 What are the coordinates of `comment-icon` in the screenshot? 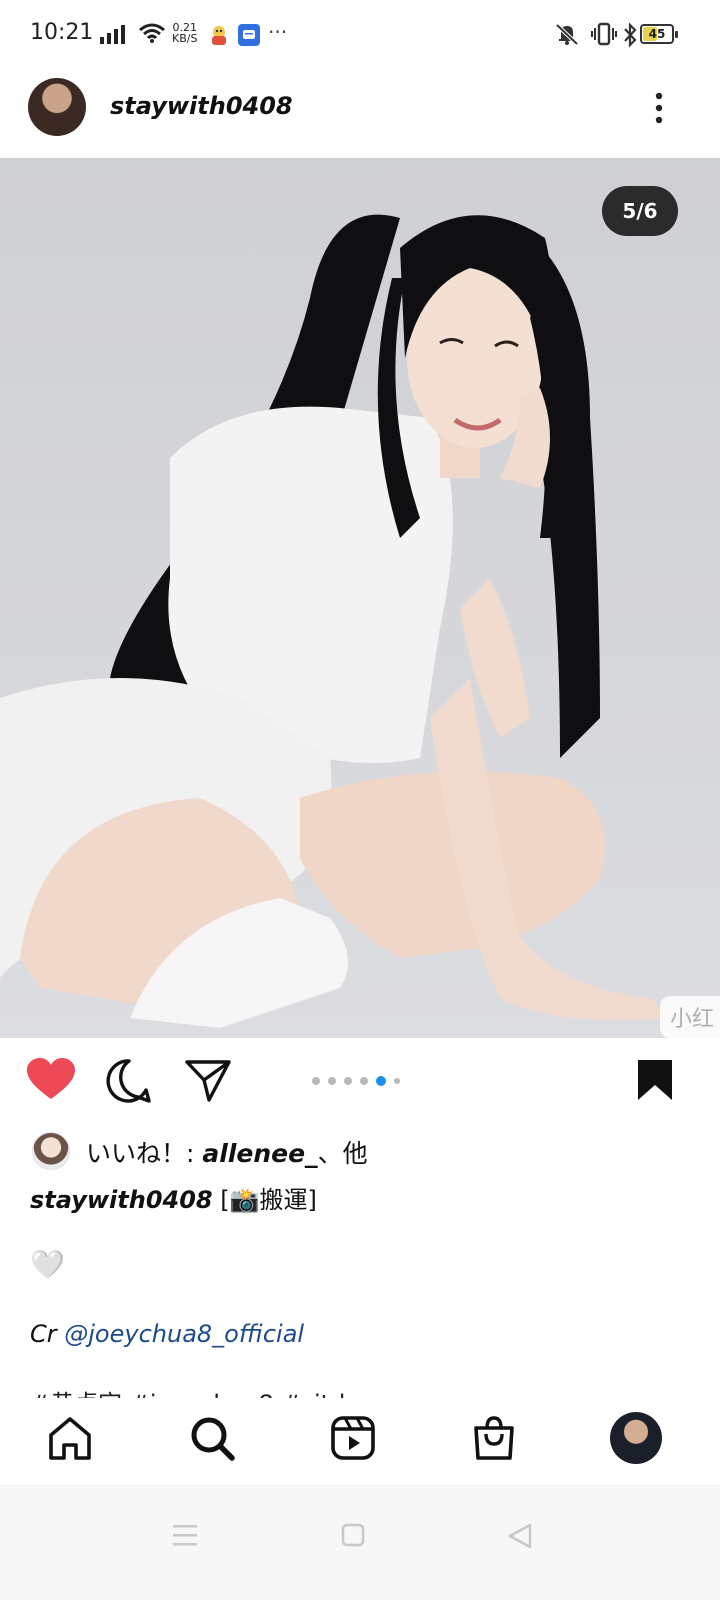 It's located at (129, 1081).